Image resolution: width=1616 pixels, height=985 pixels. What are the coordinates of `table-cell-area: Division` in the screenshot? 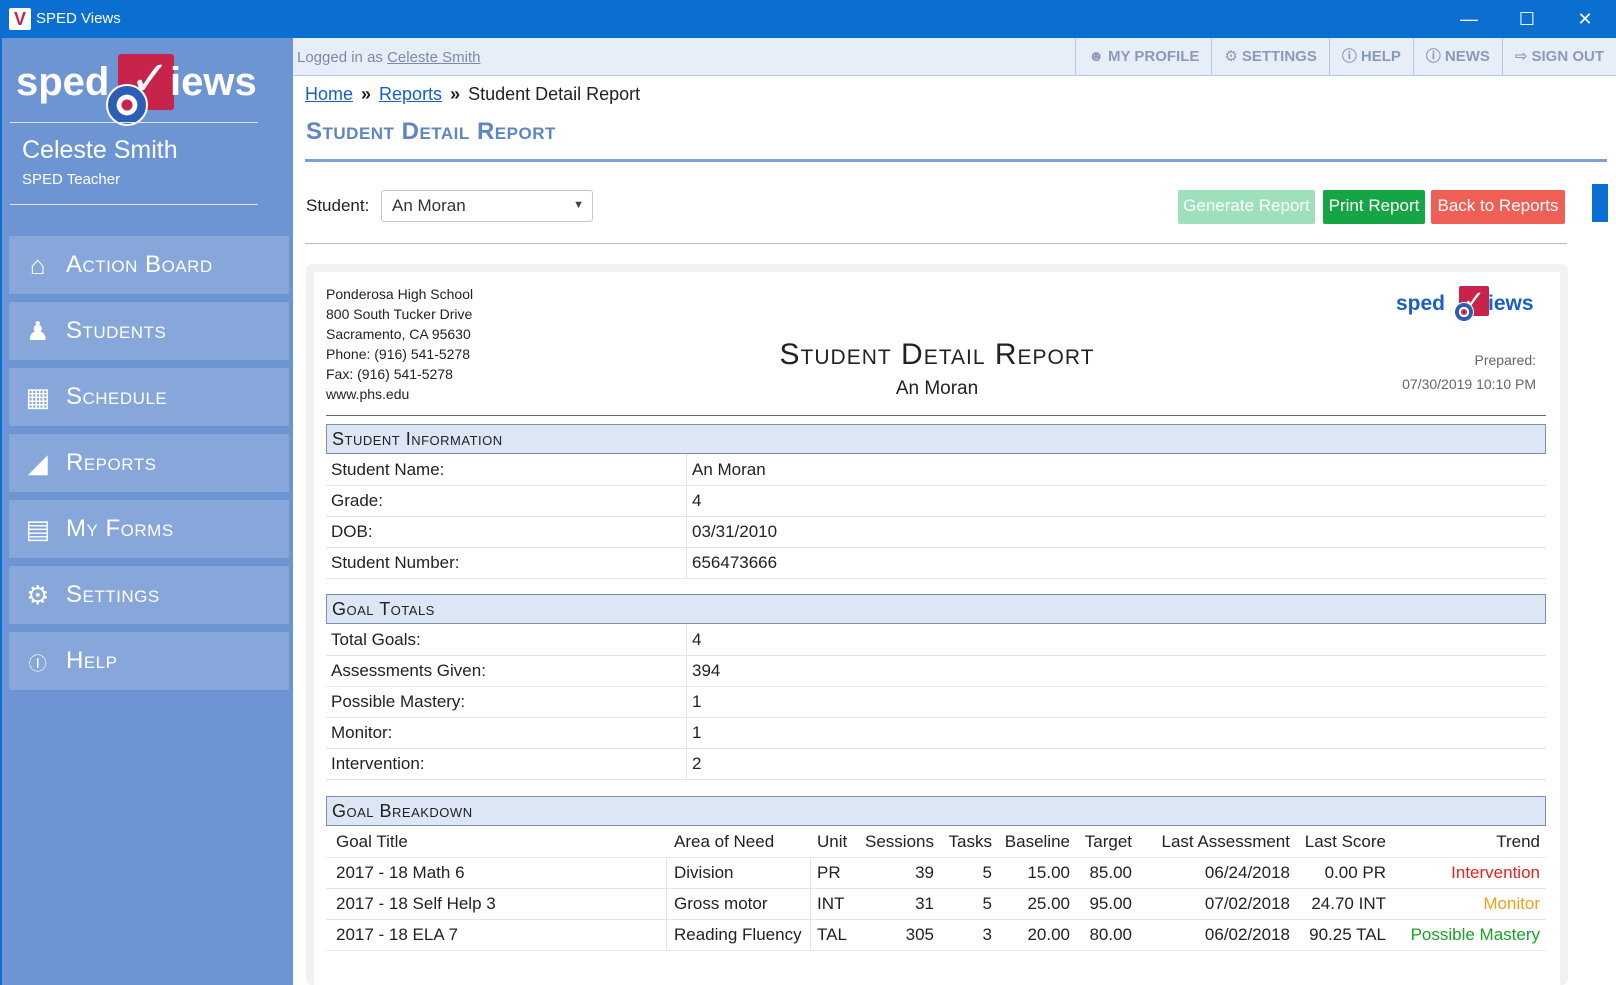 It's located at (704, 872).